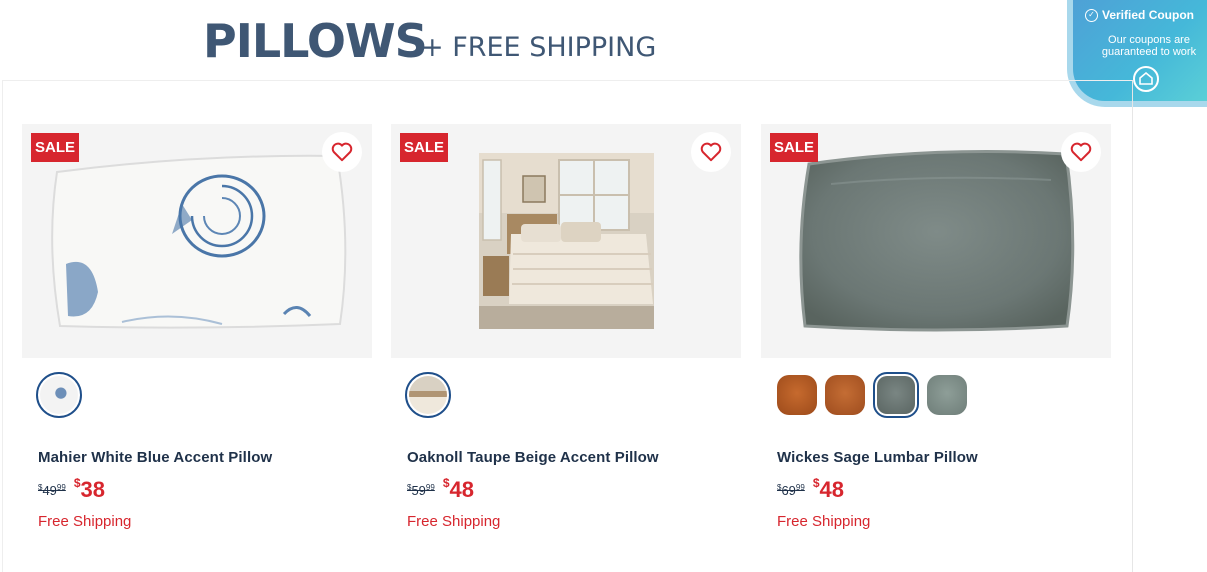 This screenshot has width=1207, height=572. What do you see at coordinates (421, 490) in the screenshot?
I see `original-price: $5999` at bounding box center [421, 490].